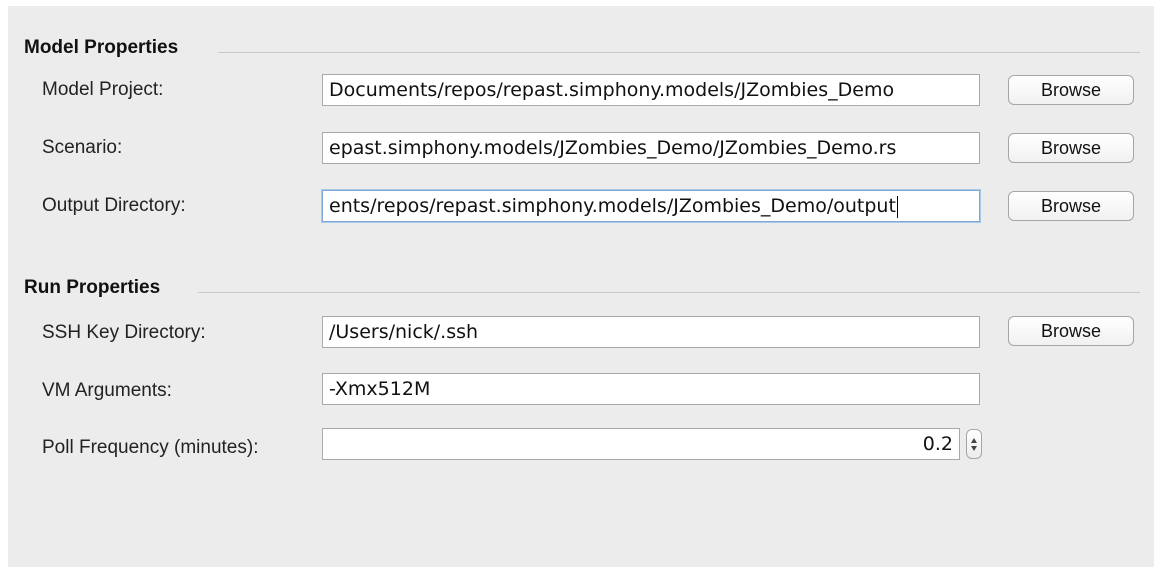  What do you see at coordinates (95, 288) in the screenshot?
I see `run-properties-heading: Run Properties` at bounding box center [95, 288].